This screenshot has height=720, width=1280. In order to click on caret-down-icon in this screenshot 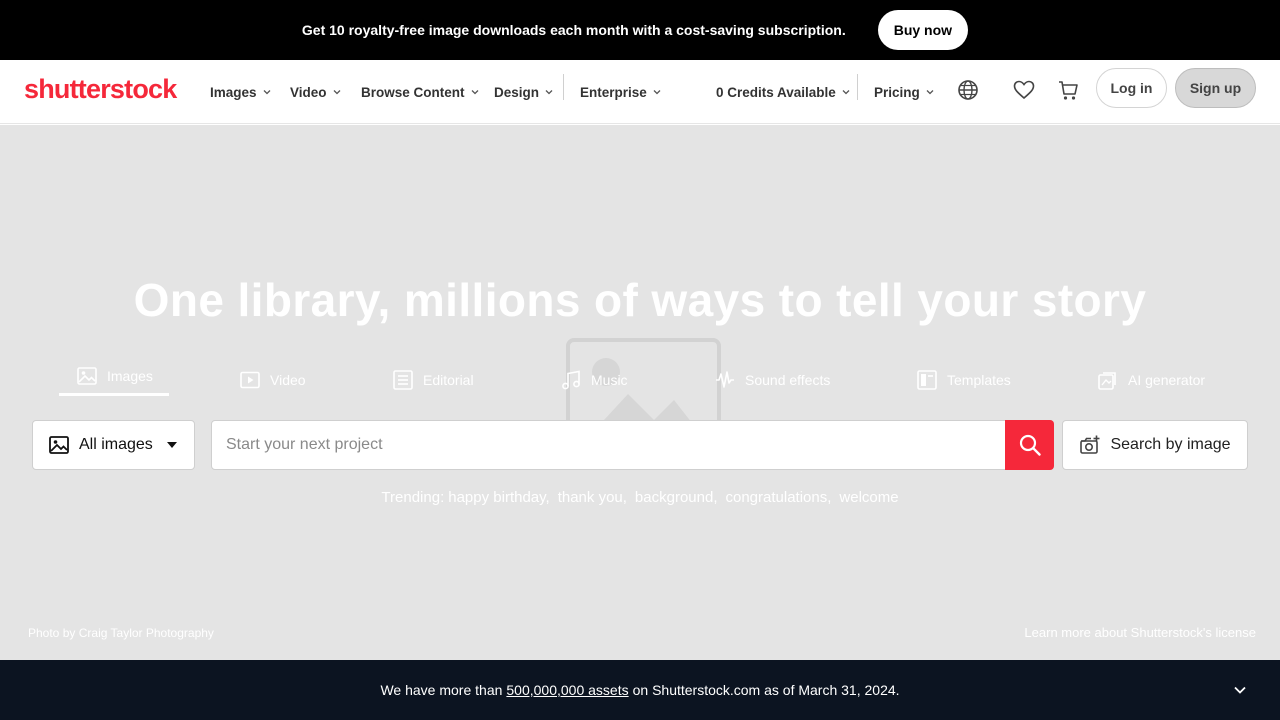, I will do `click(172, 445)`.